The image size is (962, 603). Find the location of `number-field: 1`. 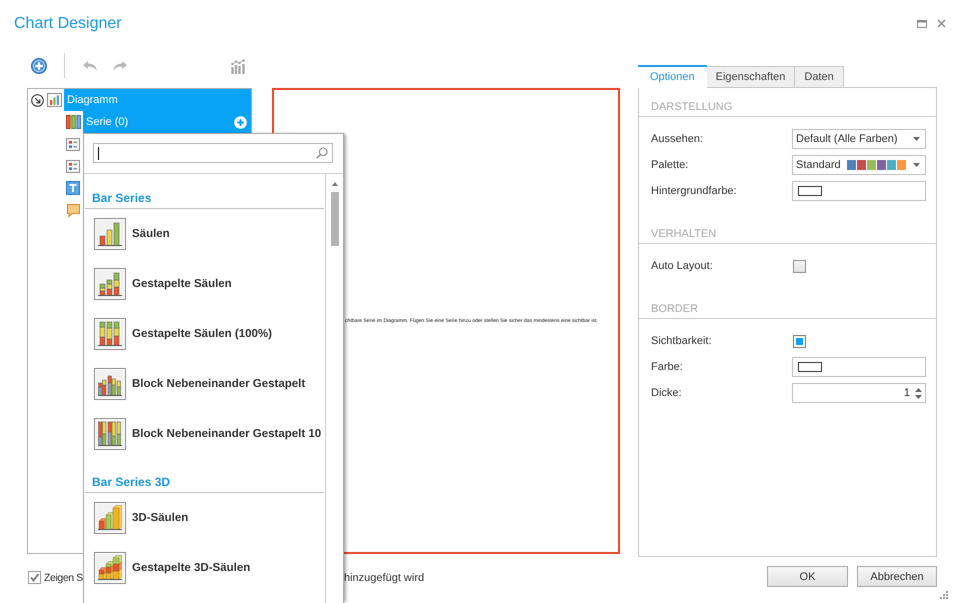

number-field: 1 is located at coordinates (859, 393).